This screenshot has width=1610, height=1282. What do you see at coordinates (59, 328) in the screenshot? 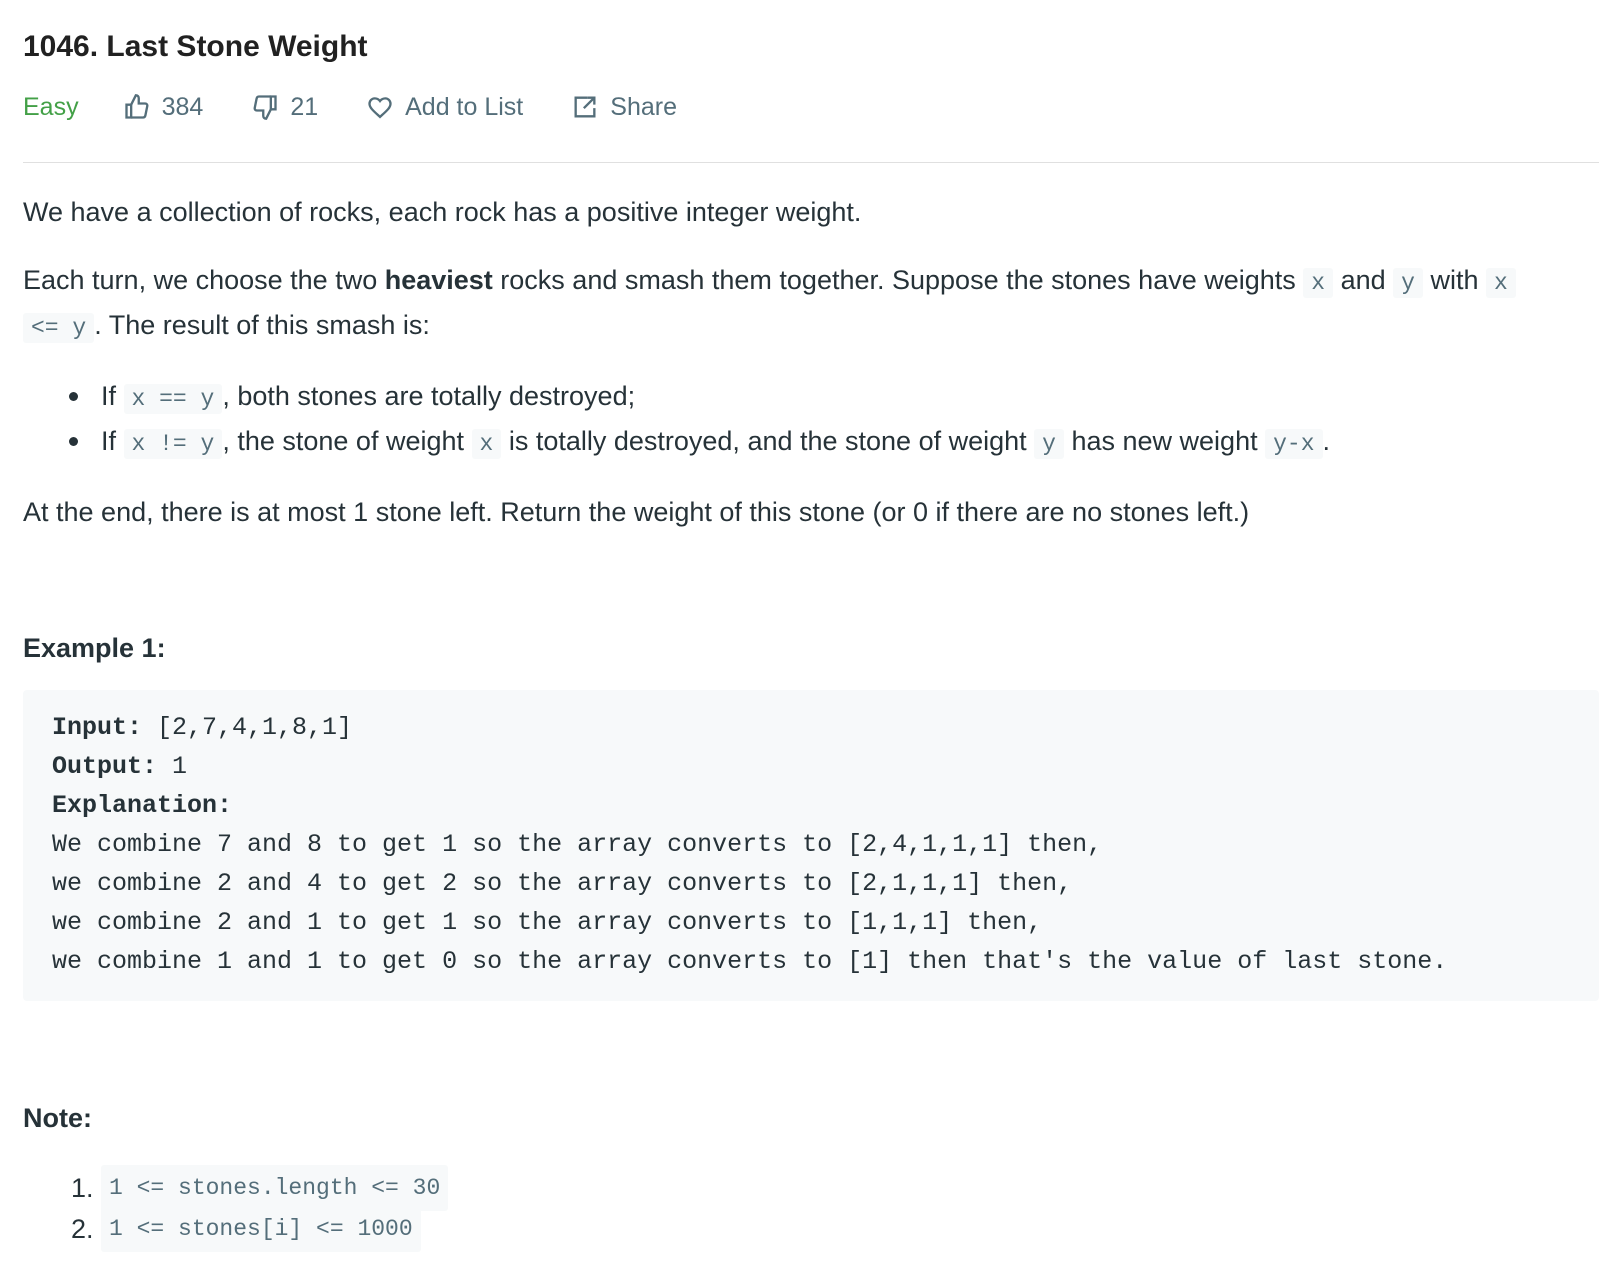
I see `inline-code-le-y: <= y` at bounding box center [59, 328].